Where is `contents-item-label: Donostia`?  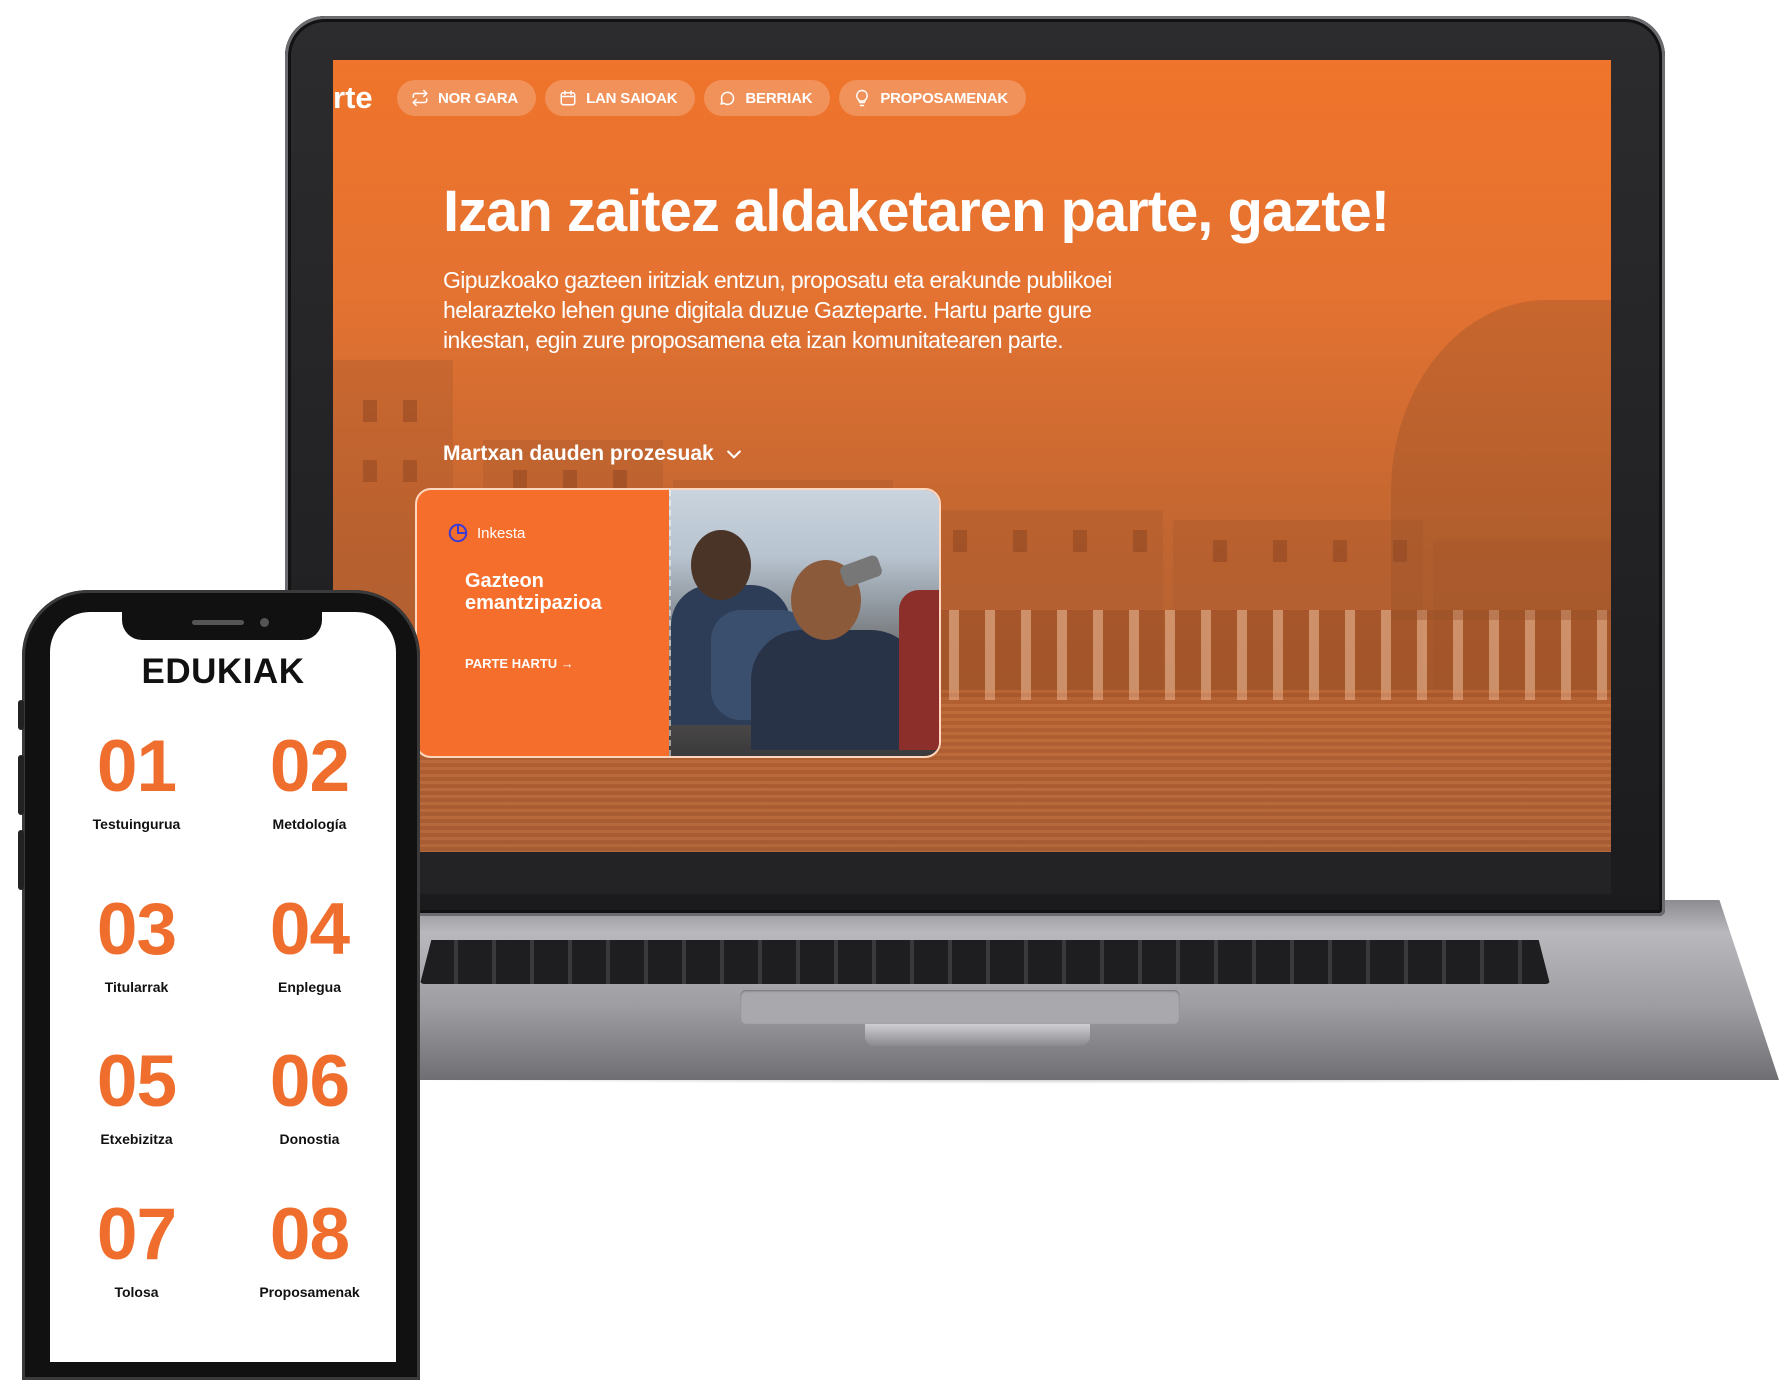 contents-item-label: Donostia is located at coordinates (309, 1139).